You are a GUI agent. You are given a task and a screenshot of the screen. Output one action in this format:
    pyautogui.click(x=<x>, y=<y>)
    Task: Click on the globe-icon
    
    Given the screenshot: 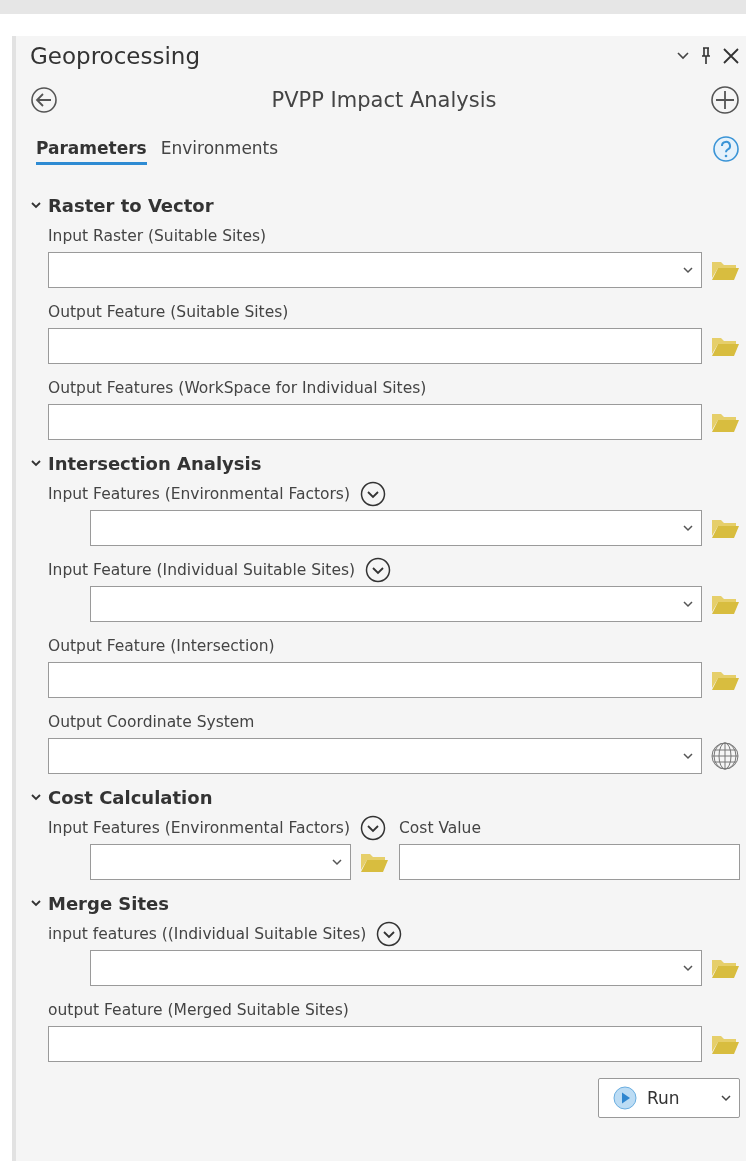 What is the action you would take?
    pyautogui.click(x=725, y=756)
    